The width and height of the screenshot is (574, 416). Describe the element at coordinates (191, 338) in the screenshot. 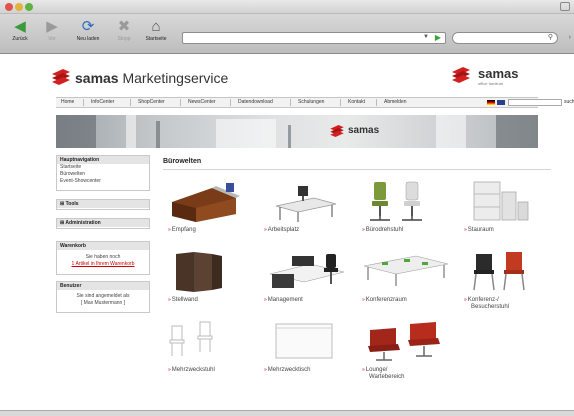

I see `multipurpose-chairs-image` at that location.